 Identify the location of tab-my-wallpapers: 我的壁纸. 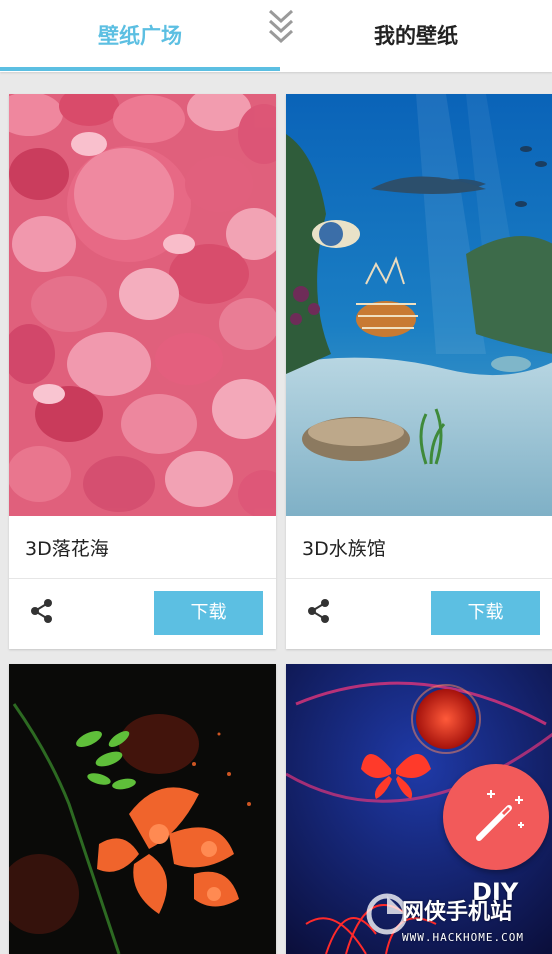
(416, 36).